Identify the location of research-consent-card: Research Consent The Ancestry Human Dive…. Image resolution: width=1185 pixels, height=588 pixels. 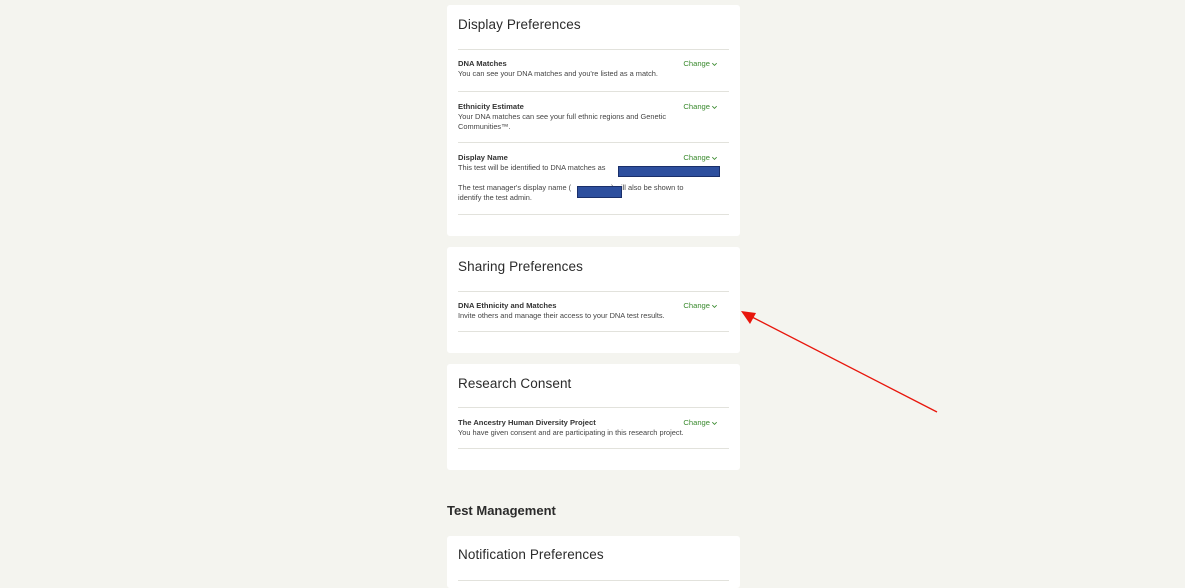
(593, 417).